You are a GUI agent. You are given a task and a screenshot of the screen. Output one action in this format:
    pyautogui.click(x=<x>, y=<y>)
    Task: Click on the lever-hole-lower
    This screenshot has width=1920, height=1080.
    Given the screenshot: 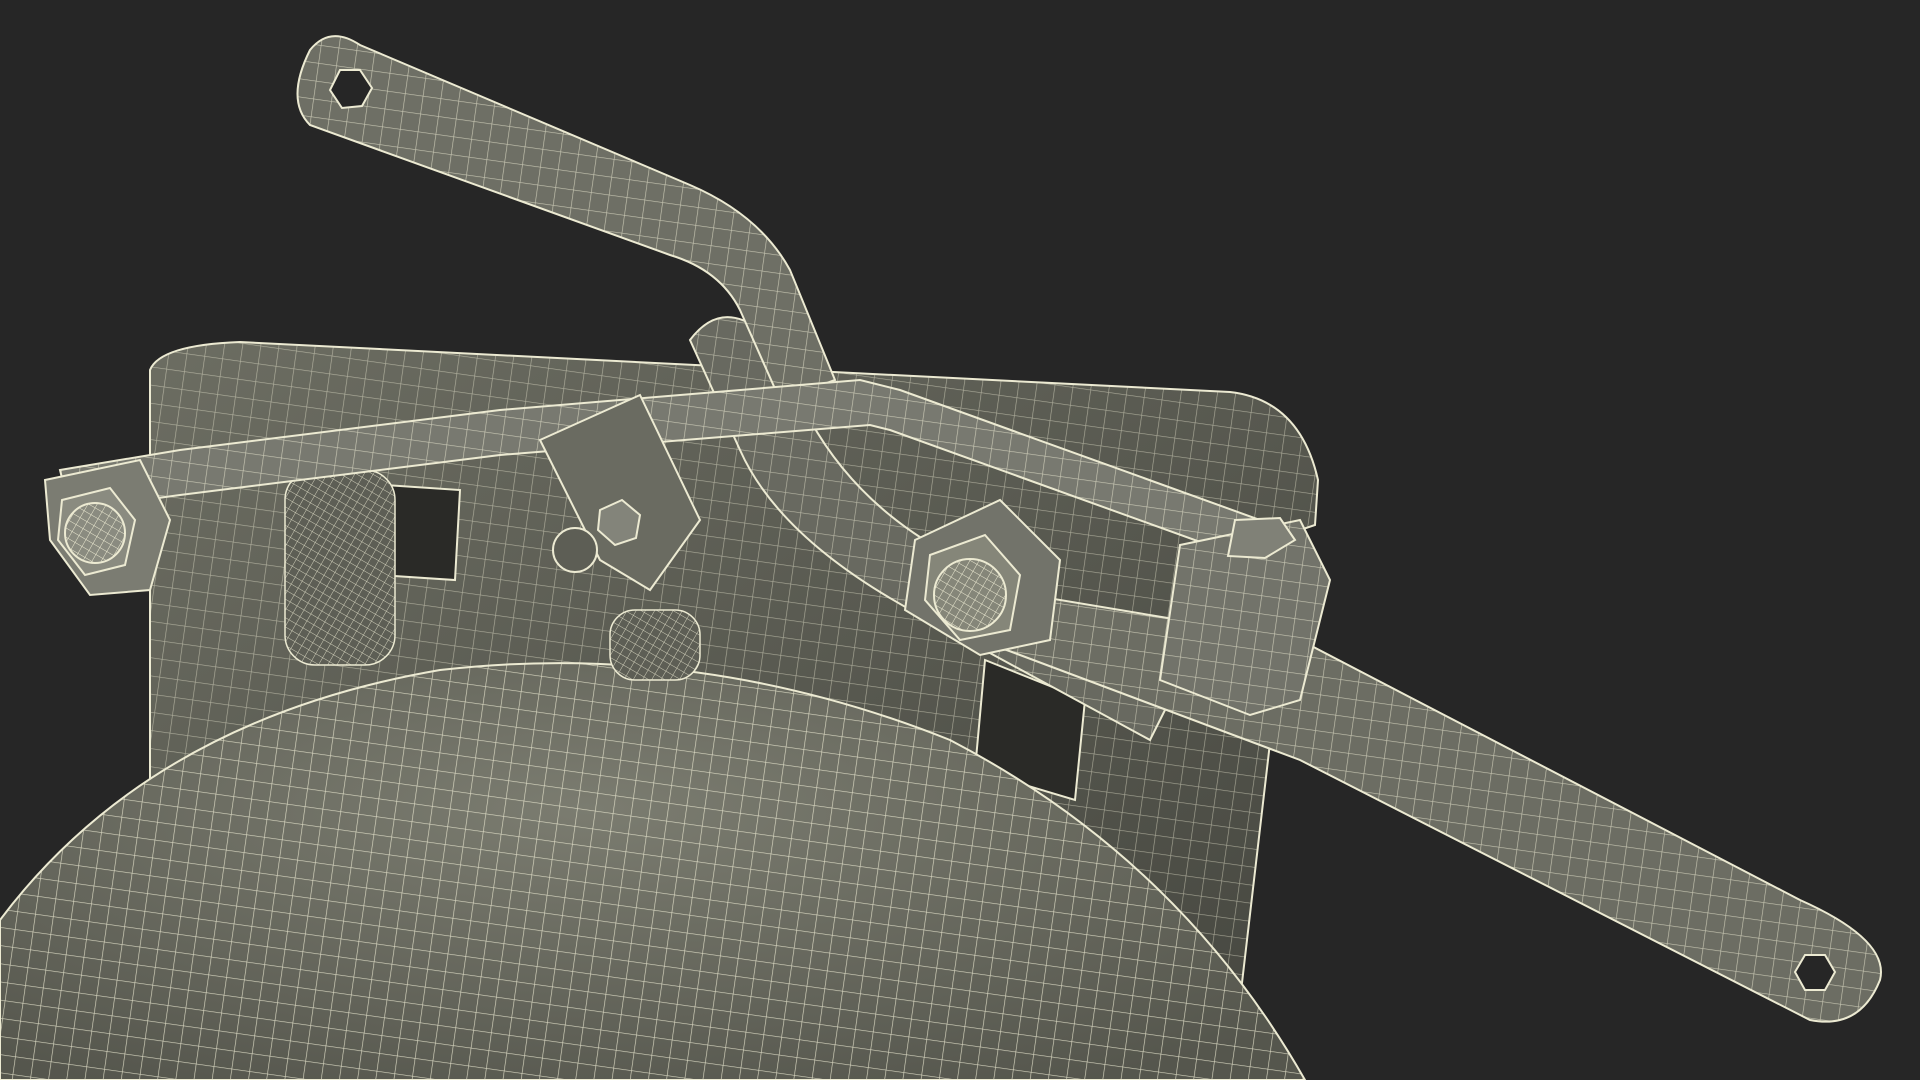 What is the action you would take?
    pyautogui.click(x=1815, y=972)
    